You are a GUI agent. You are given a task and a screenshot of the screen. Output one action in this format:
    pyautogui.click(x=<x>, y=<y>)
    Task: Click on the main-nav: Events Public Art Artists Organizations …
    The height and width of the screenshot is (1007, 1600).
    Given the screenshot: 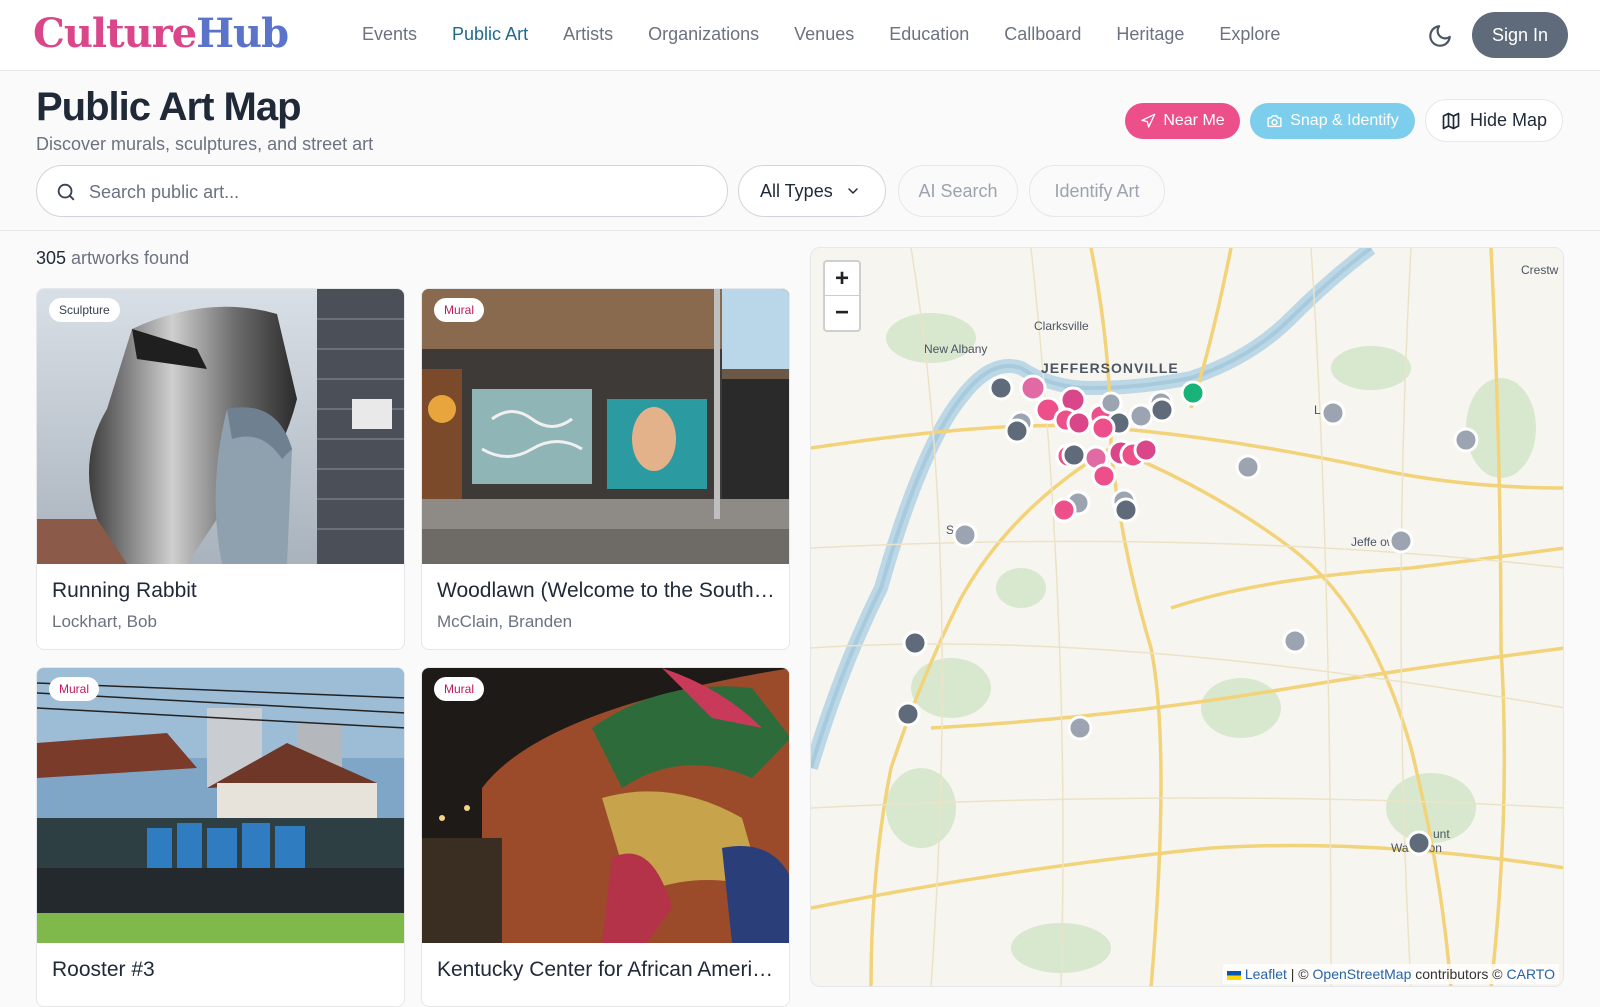 What is the action you would take?
    pyautogui.click(x=838, y=34)
    